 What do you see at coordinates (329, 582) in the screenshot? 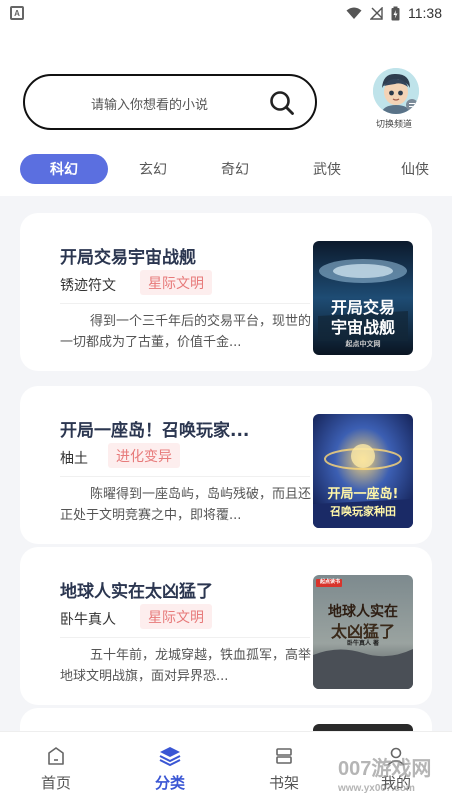
I see `cover-badge: 起点读书` at bounding box center [329, 582].